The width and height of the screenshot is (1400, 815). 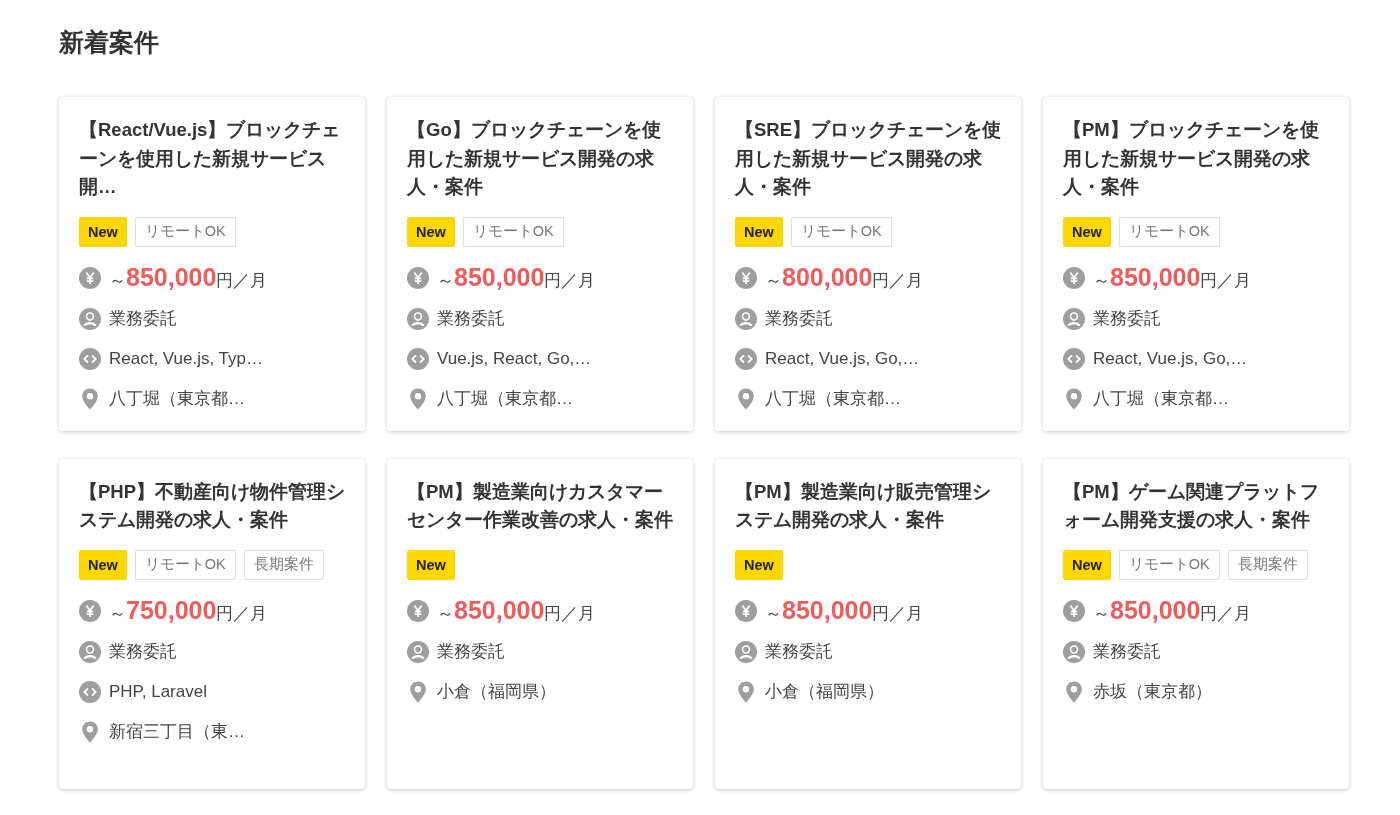 What do you see at coordinates (869, 158) in the screenshot?
I see `job-title: 【SRE】ブロックチェーンを使用した新規サービス開発の求人・案件` at bounding box center [869, 158].